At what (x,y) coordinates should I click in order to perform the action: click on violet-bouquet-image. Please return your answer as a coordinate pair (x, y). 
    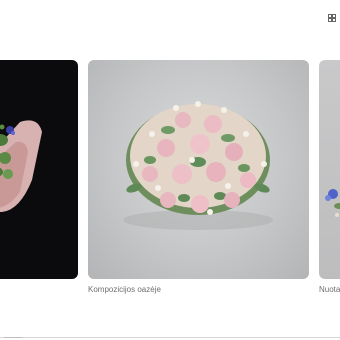
    Looking at the image, I should click on (39, 169).